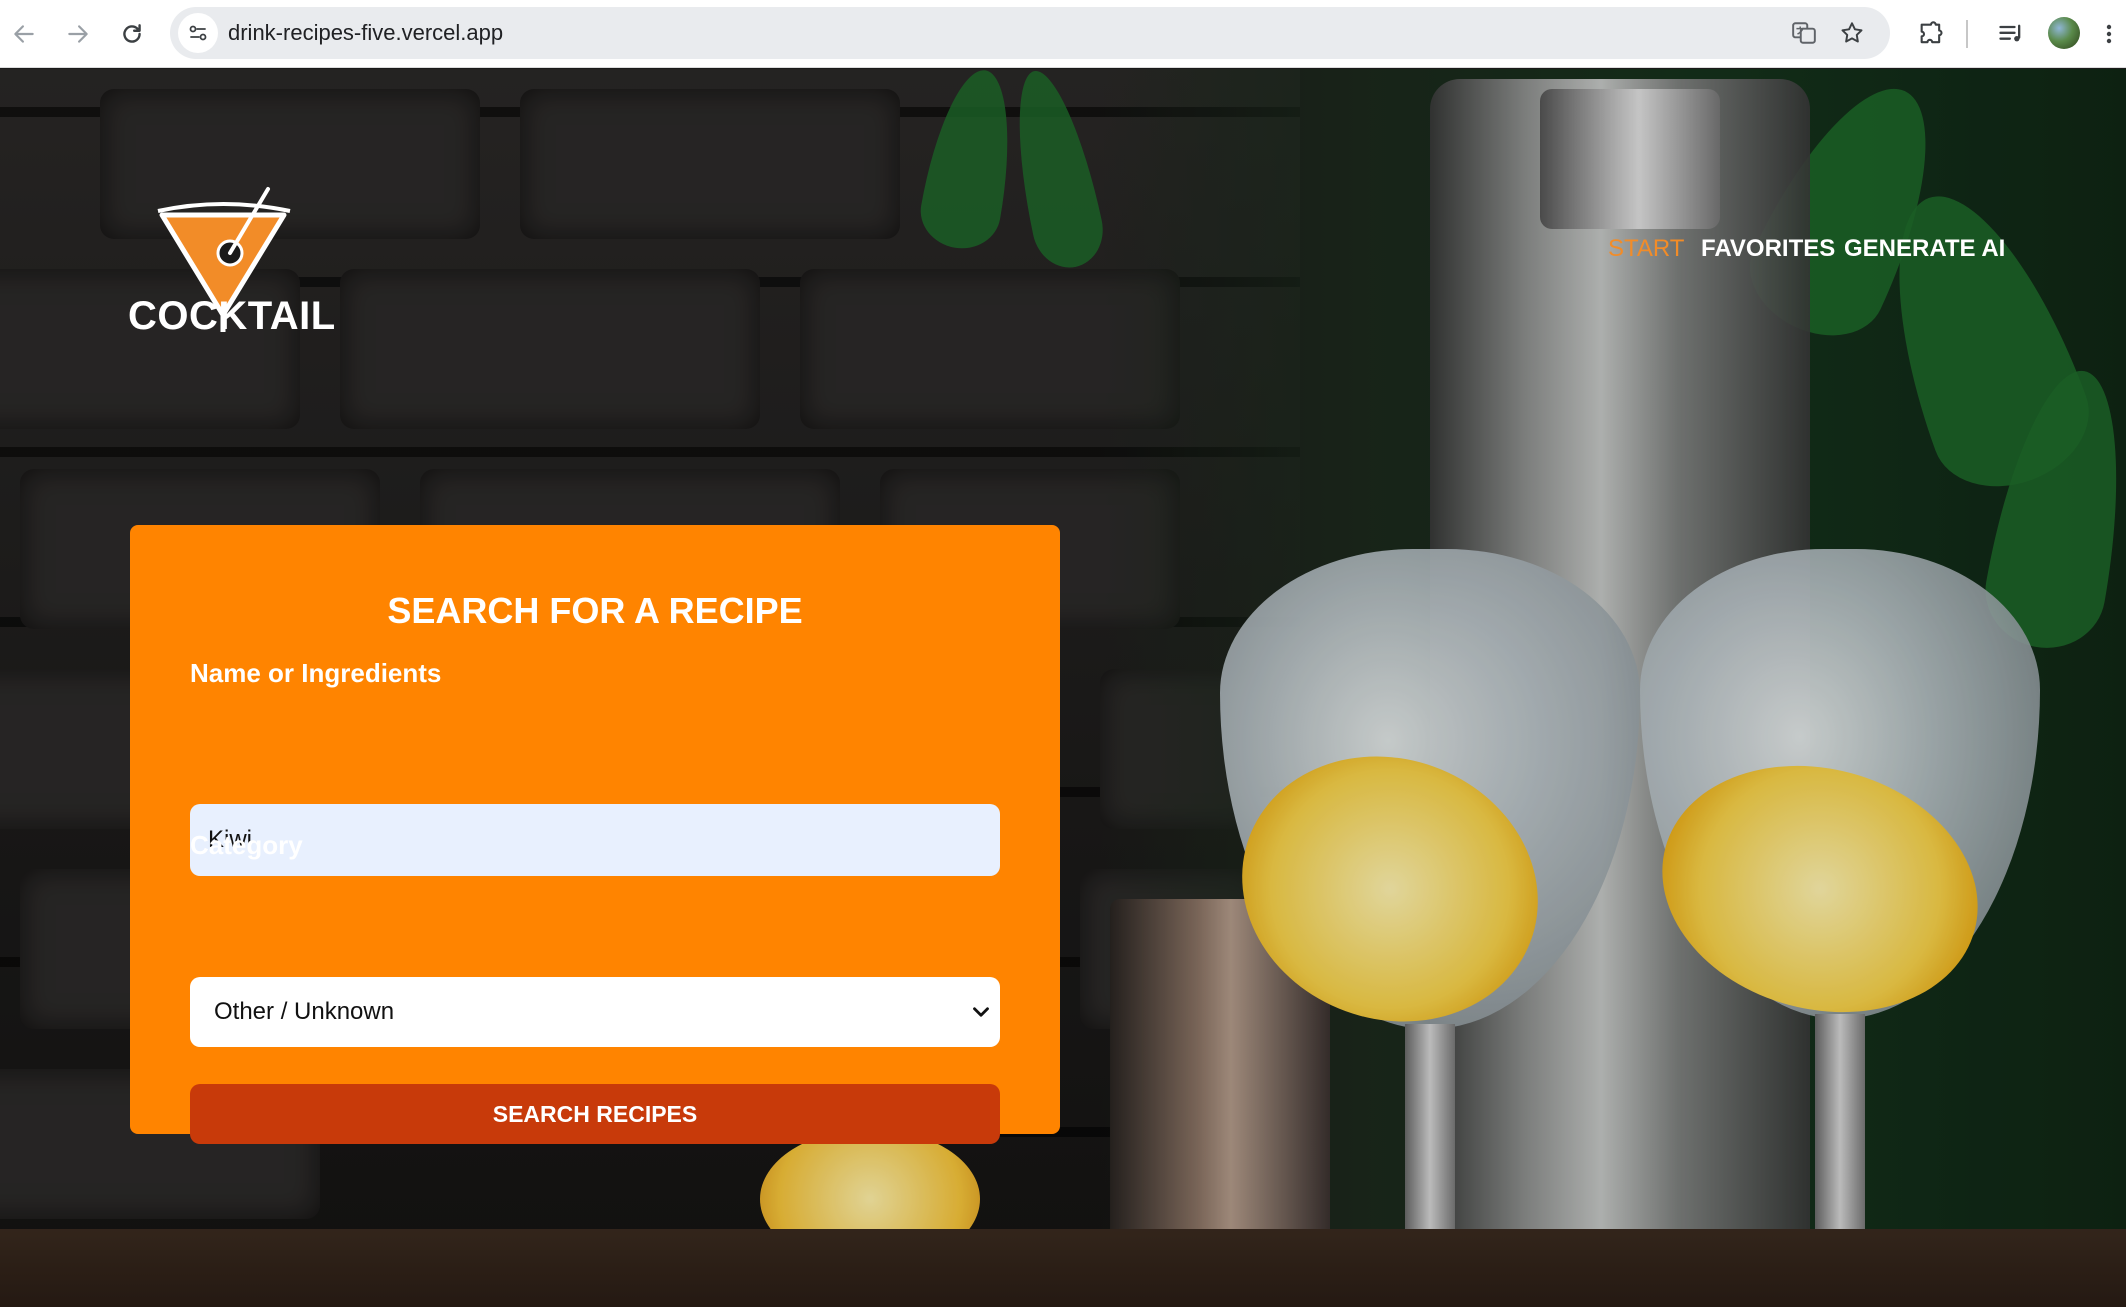  What do you see at coordinates (1924, 249) in the screenshot?
I see `nav-generate-ai: GENERATE AI` at bounding box center [1924, 249].